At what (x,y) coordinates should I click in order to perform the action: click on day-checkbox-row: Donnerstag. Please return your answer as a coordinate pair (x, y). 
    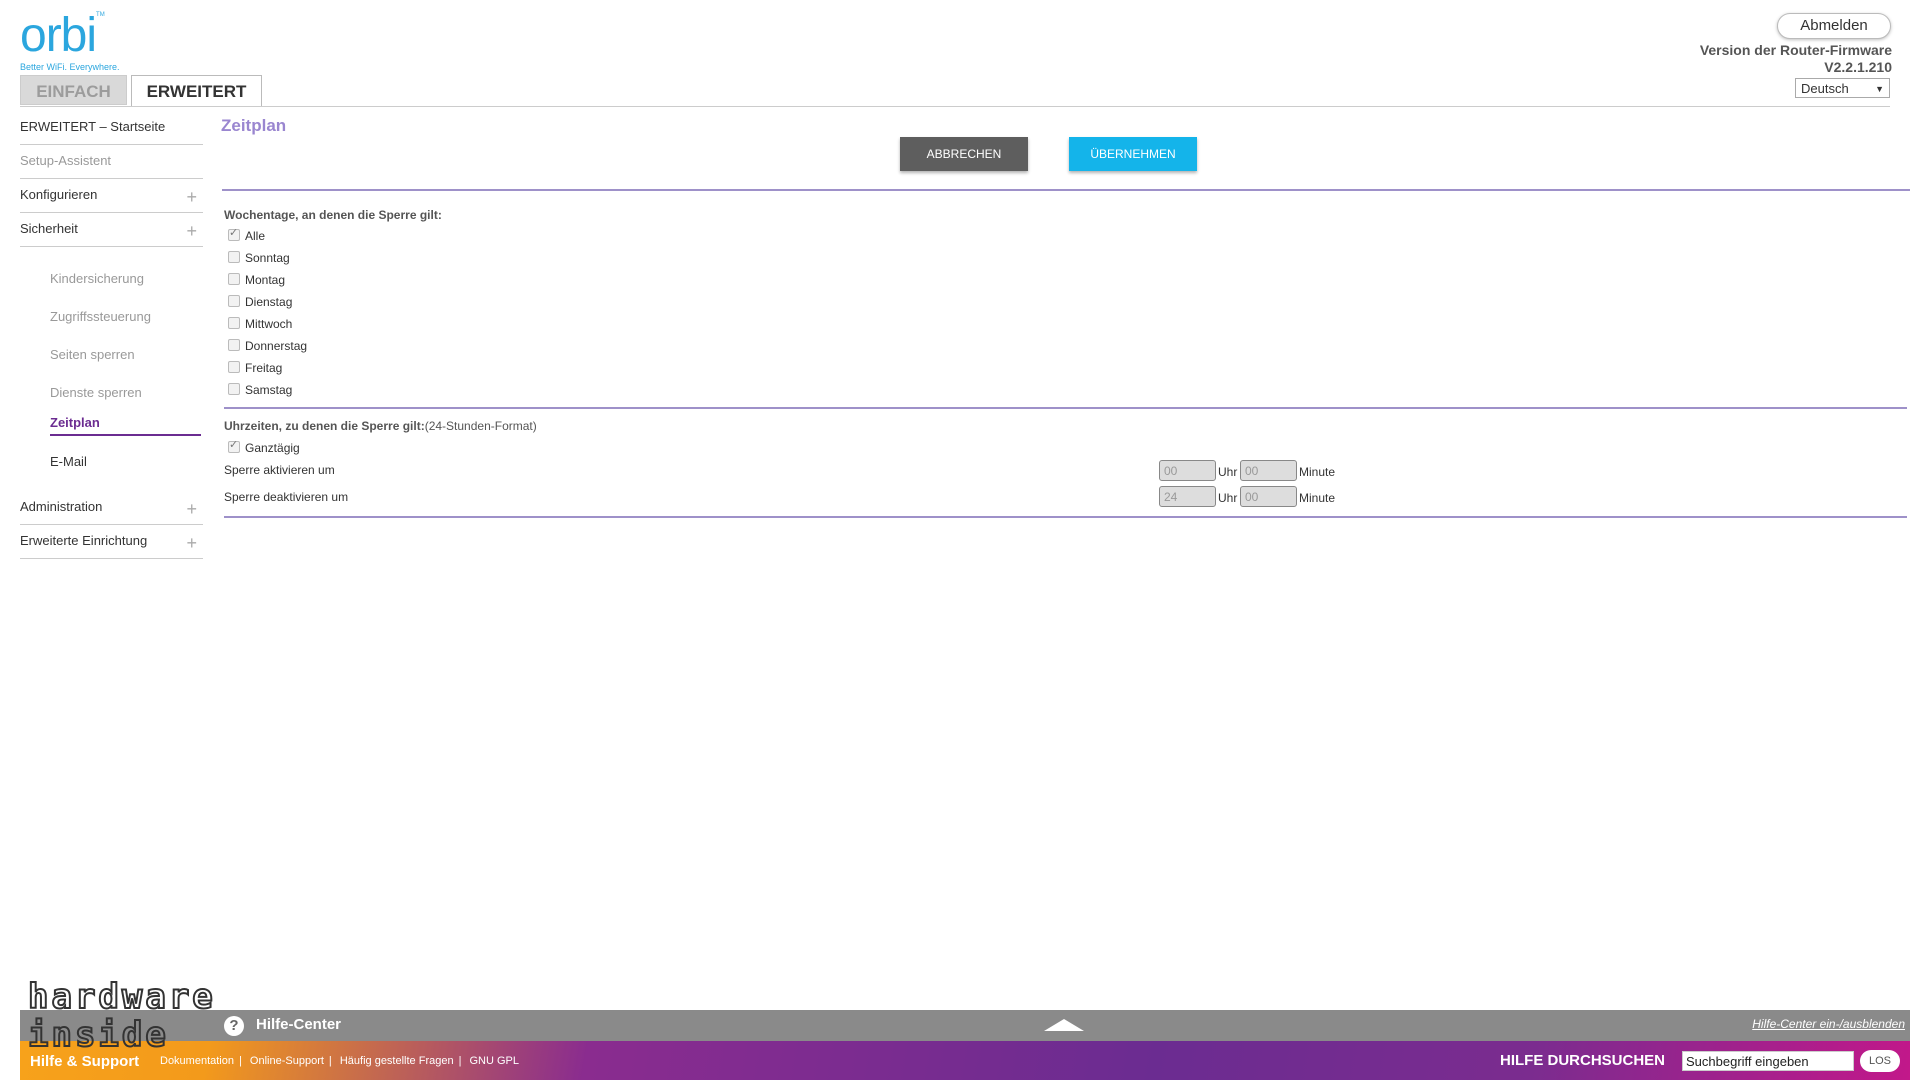
    Looking at the image, I should click on (267, 346).